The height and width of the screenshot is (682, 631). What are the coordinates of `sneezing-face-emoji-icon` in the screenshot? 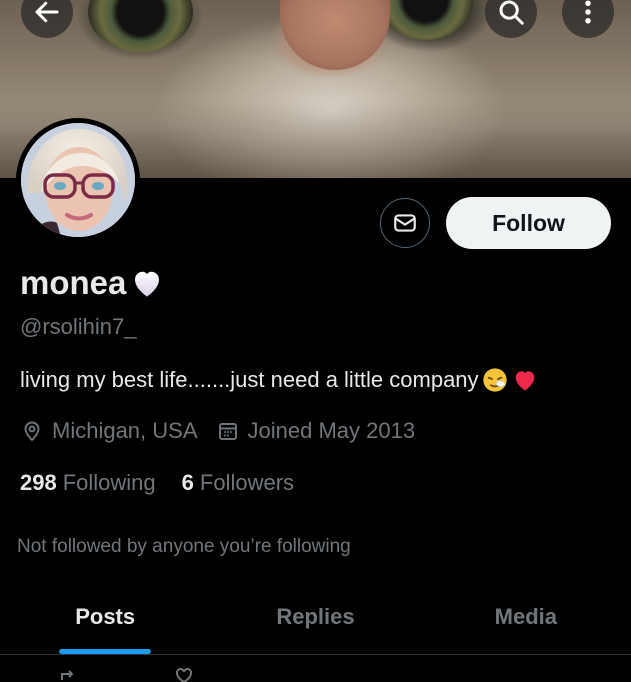 It's located at (494, 380).